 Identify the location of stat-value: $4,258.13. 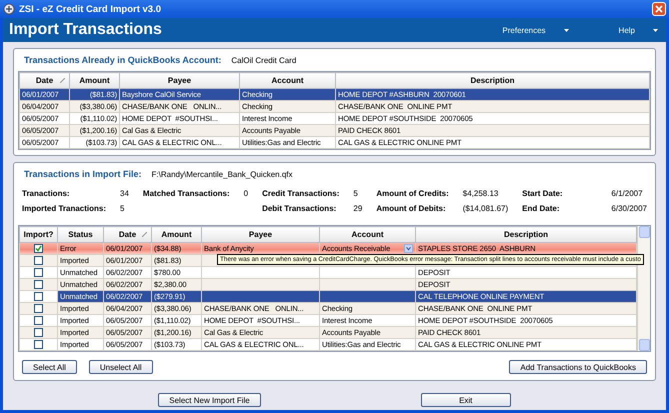
(481, 193).